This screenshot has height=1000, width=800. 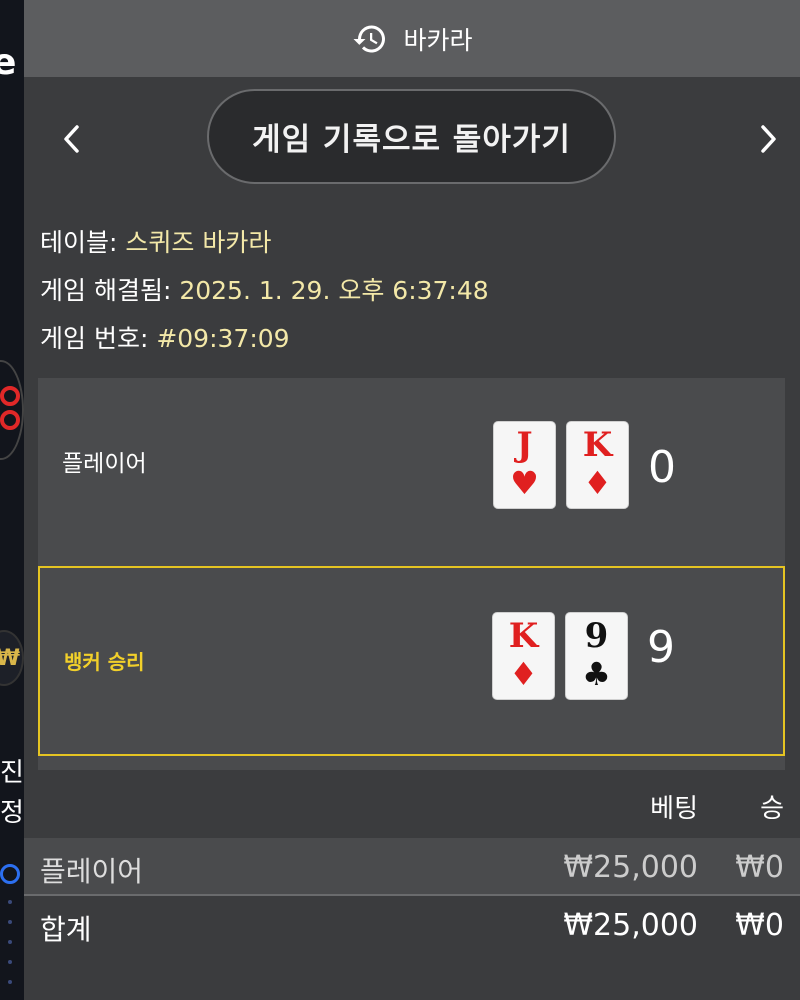 What do you see at coordinates (8, 62) in the screenshot?
I see `background-logo: e` at bounding box center [8, 62].